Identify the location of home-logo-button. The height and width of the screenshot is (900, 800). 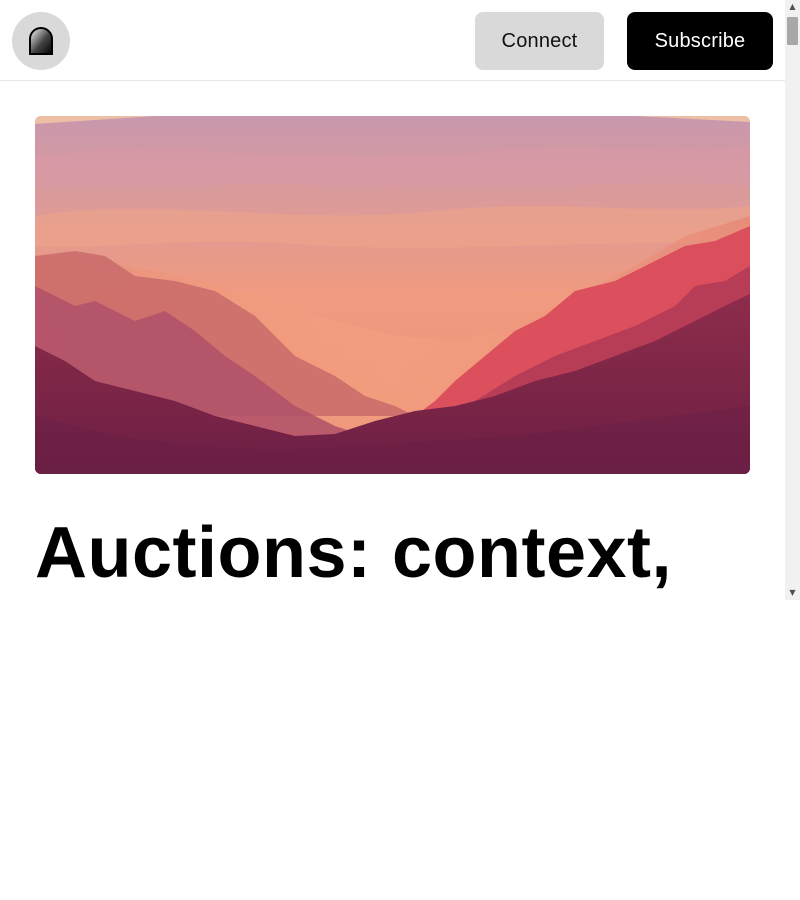
(41, 41).